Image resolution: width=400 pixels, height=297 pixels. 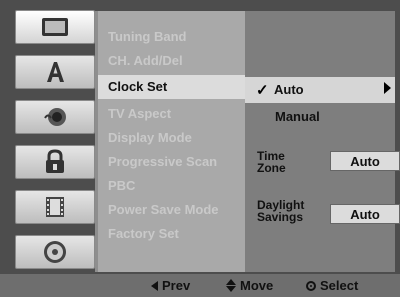 I want to click on tab-language, so click(x=55, y=72).